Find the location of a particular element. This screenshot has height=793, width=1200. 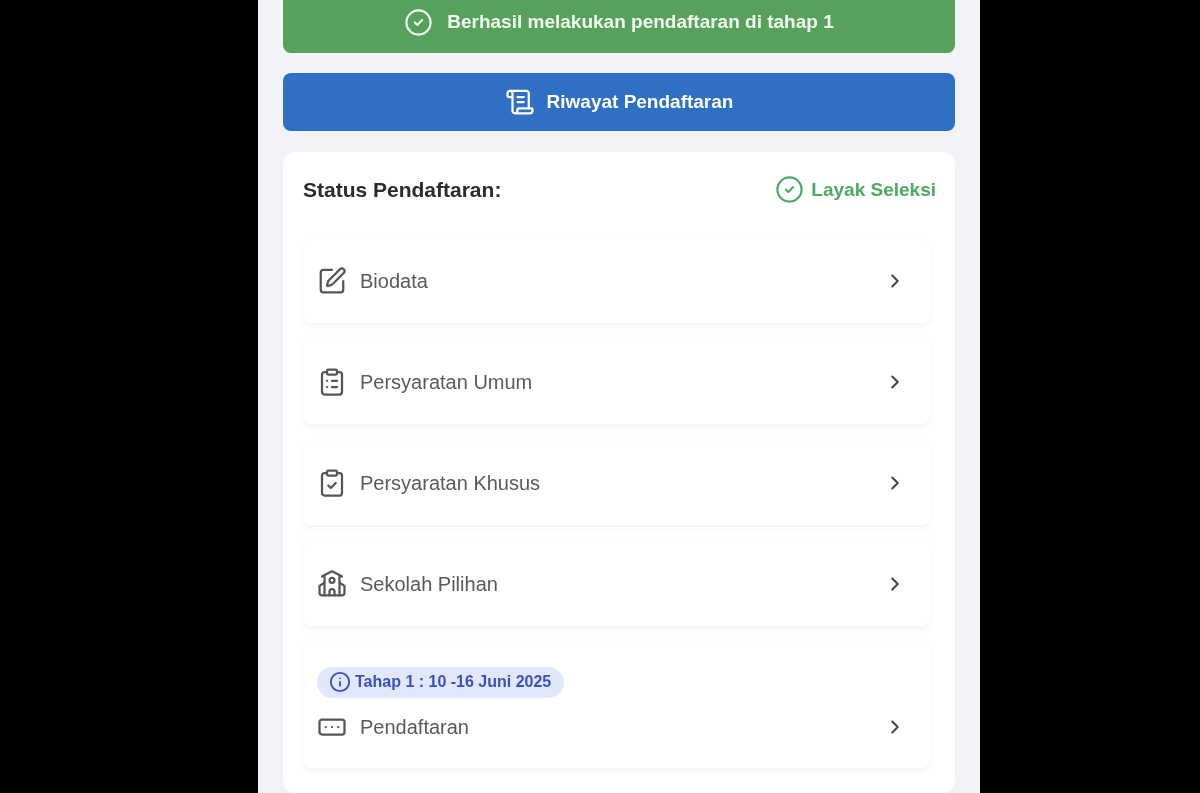

item-label: Biodata is located at coordinates (394, 281).